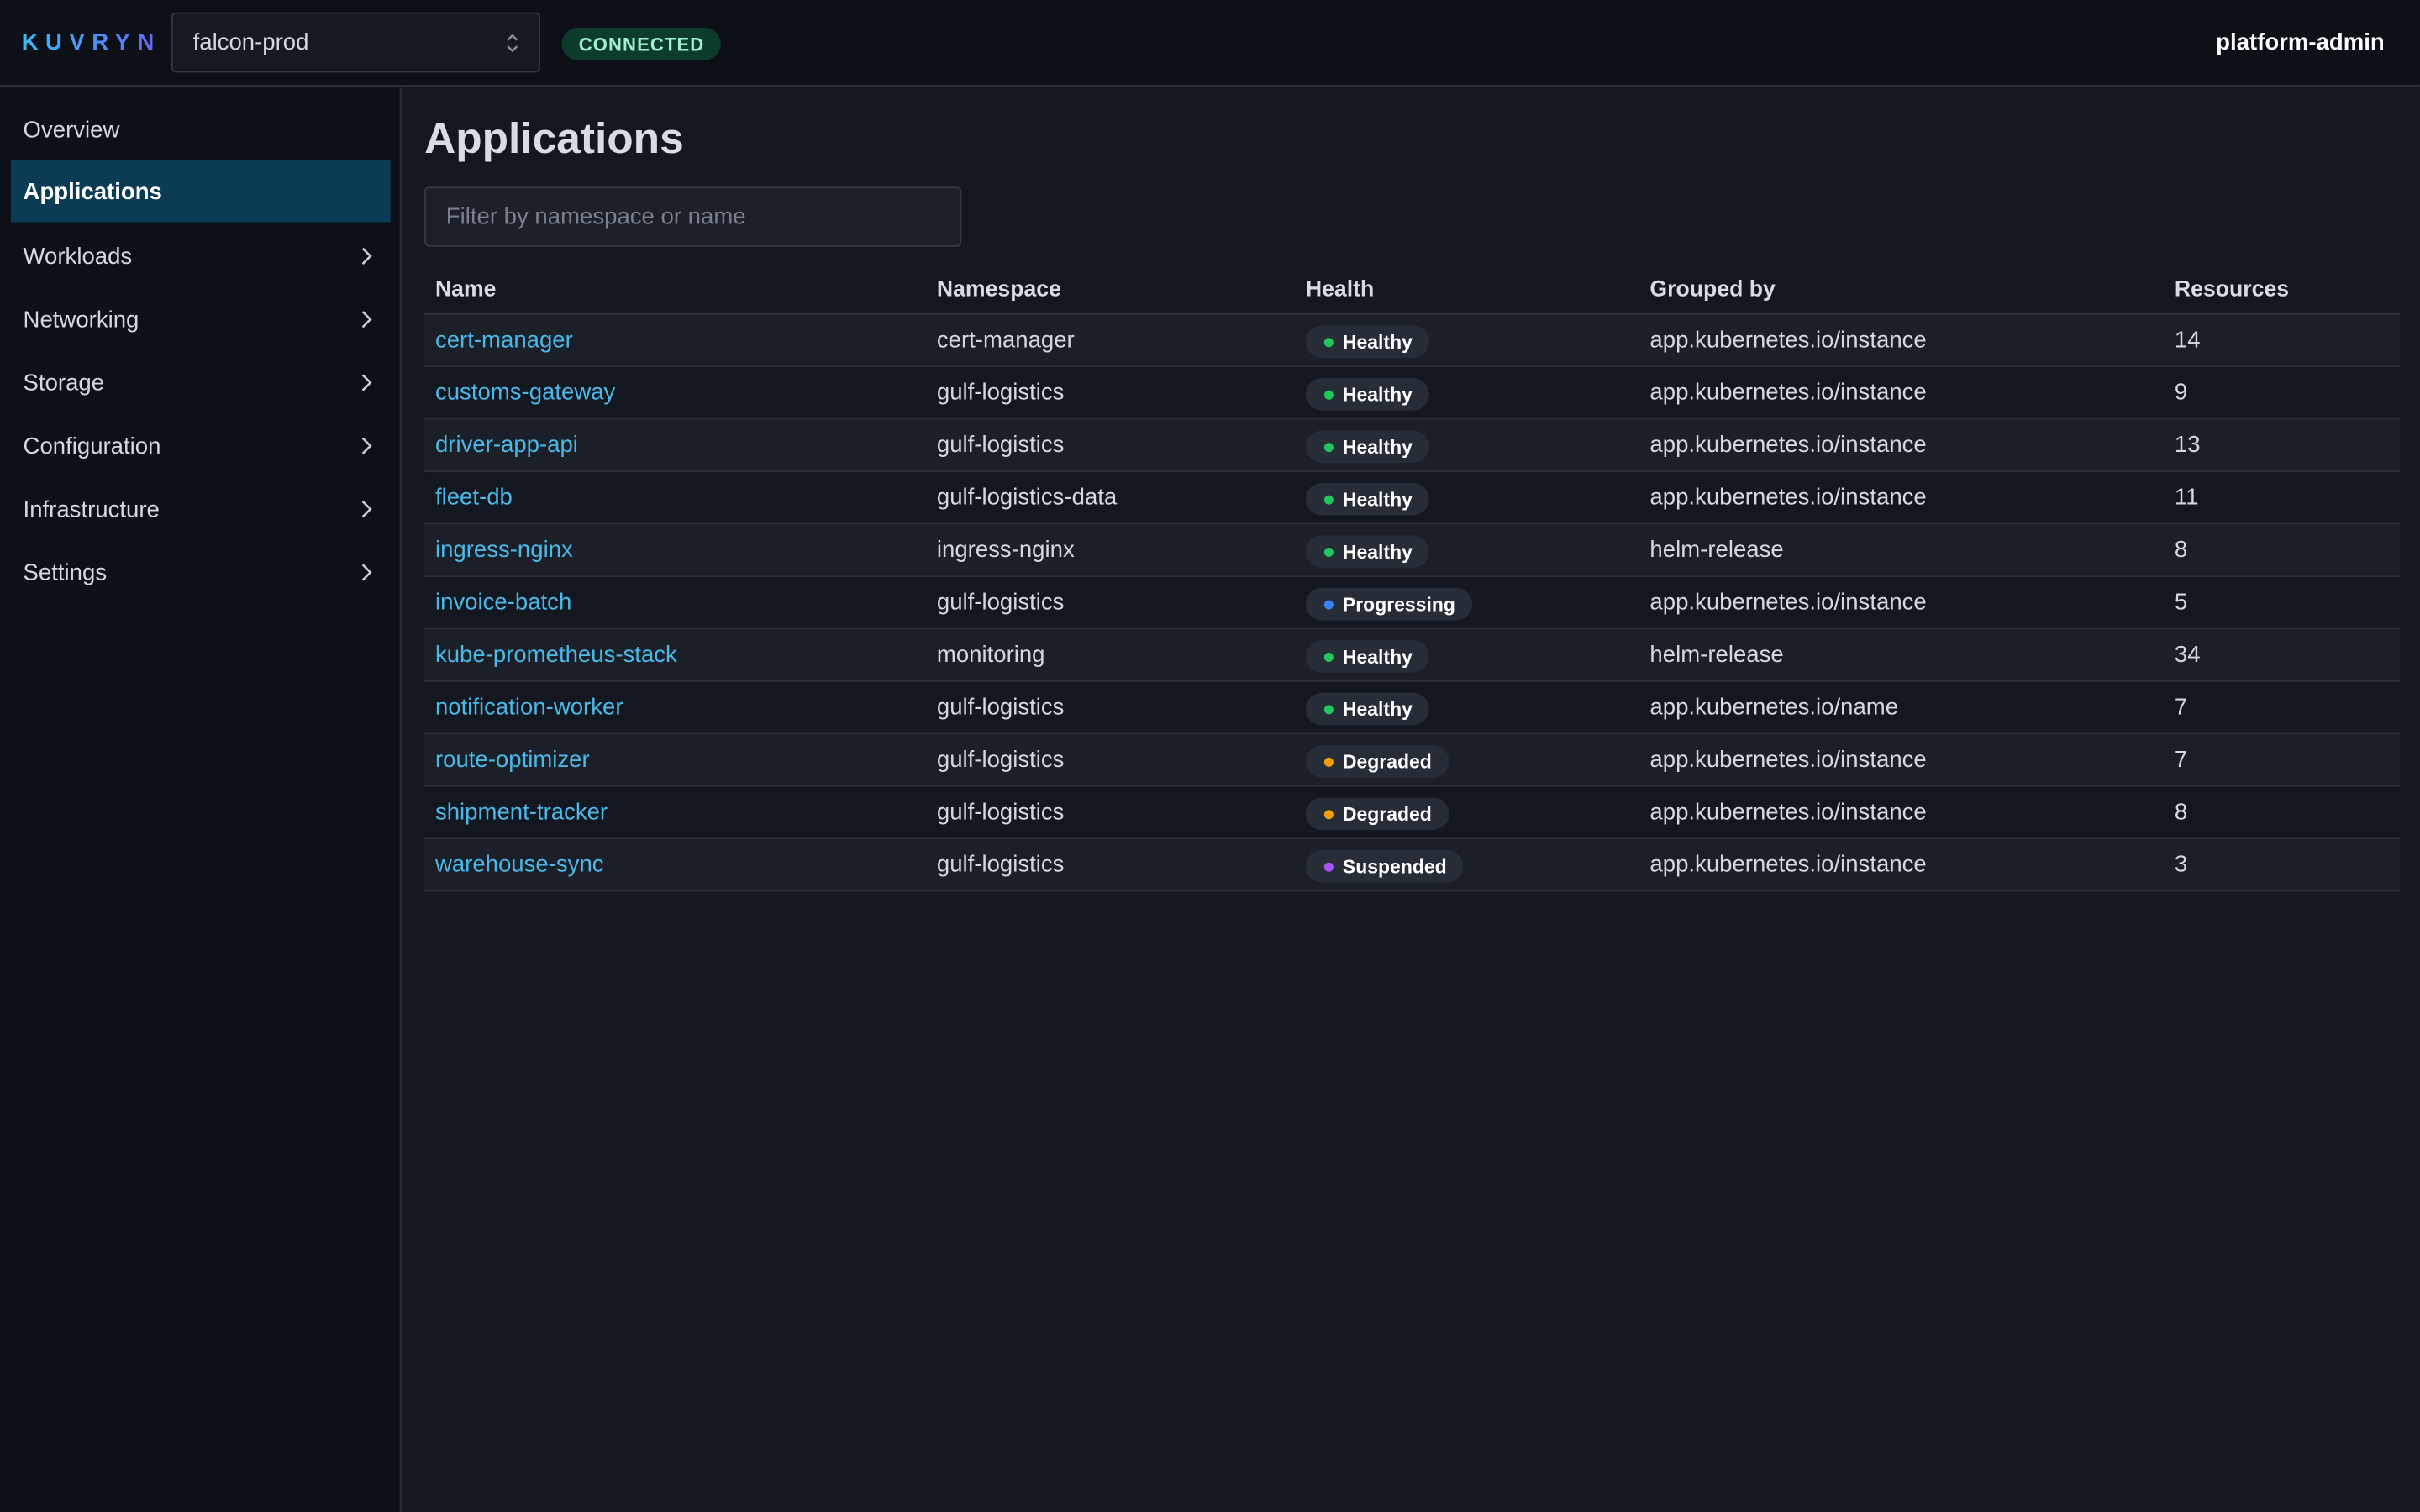 Image resolution: width=2420 pixels, height=1512 pixels. I want to click on logo: KUVRYN, so click(91, 42).